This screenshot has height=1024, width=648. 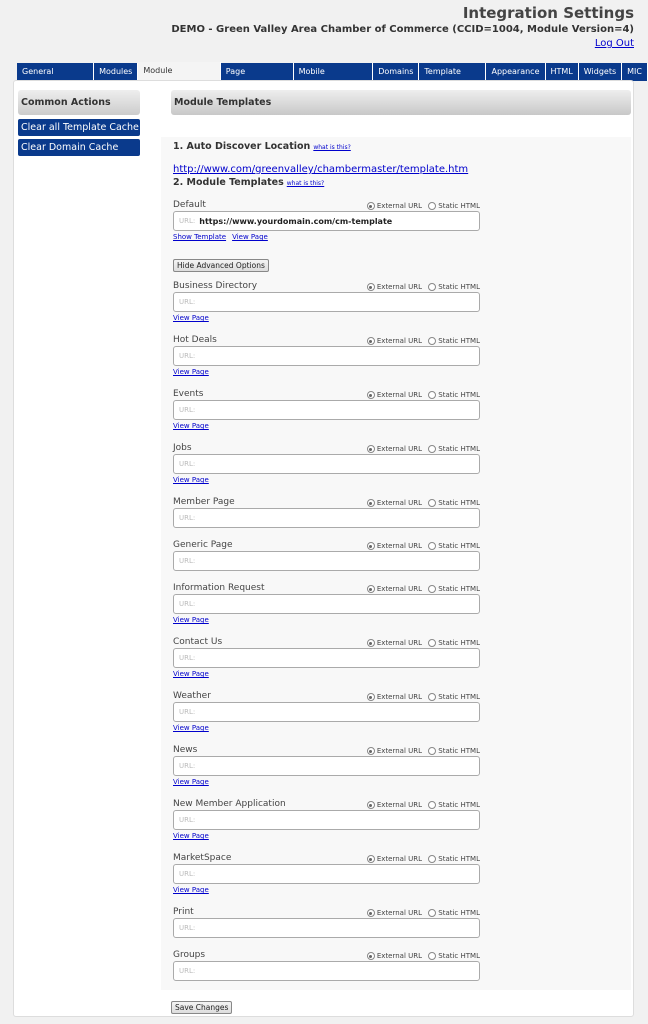 What do you see at coordinates (203, 545) in the screenshot?
I see `field-label: Generic Page` at bounding box center [203, 545].